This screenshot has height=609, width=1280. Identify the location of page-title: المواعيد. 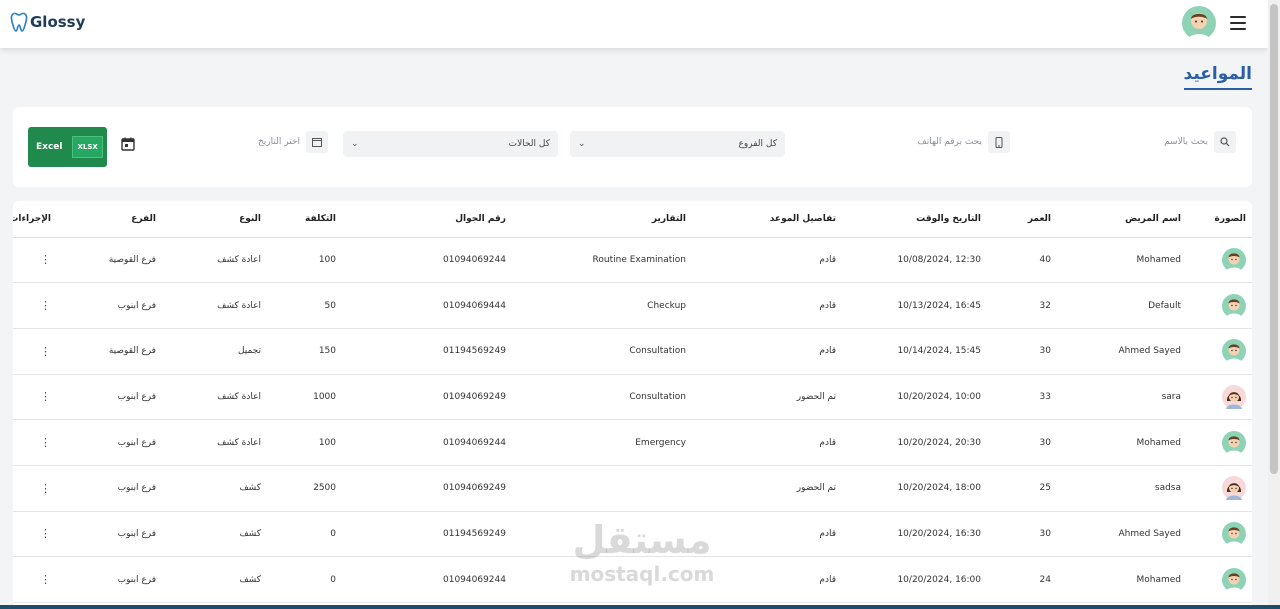
(1217, 77).